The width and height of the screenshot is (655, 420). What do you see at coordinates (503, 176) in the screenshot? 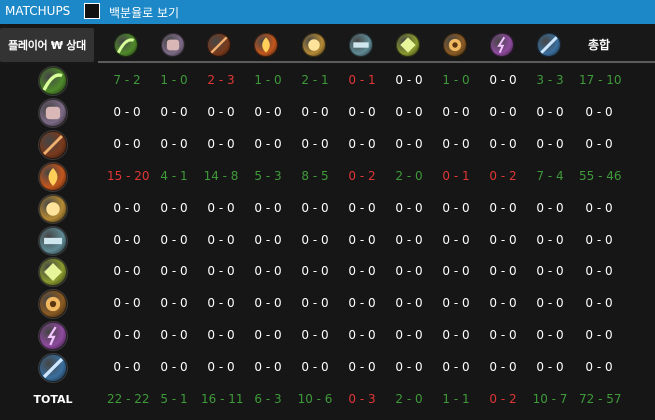
I see `matchup-cell: 0 - 2` at bounding box center [503, 176].